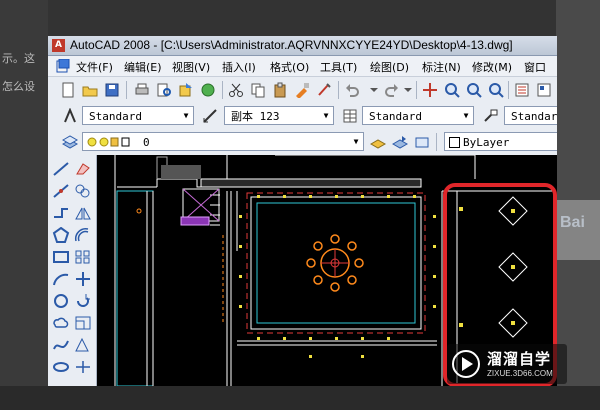 The image size is (600, 410). Describe the element at coordinates (258, 90) in the screenshot. I see `copy-icon` at that location.